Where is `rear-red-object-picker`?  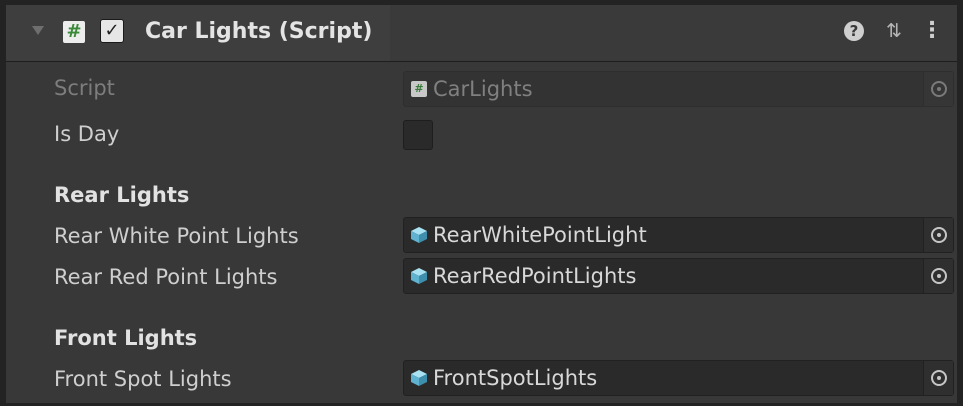 rear-red-object-picker is located at coordinates (938, 276).